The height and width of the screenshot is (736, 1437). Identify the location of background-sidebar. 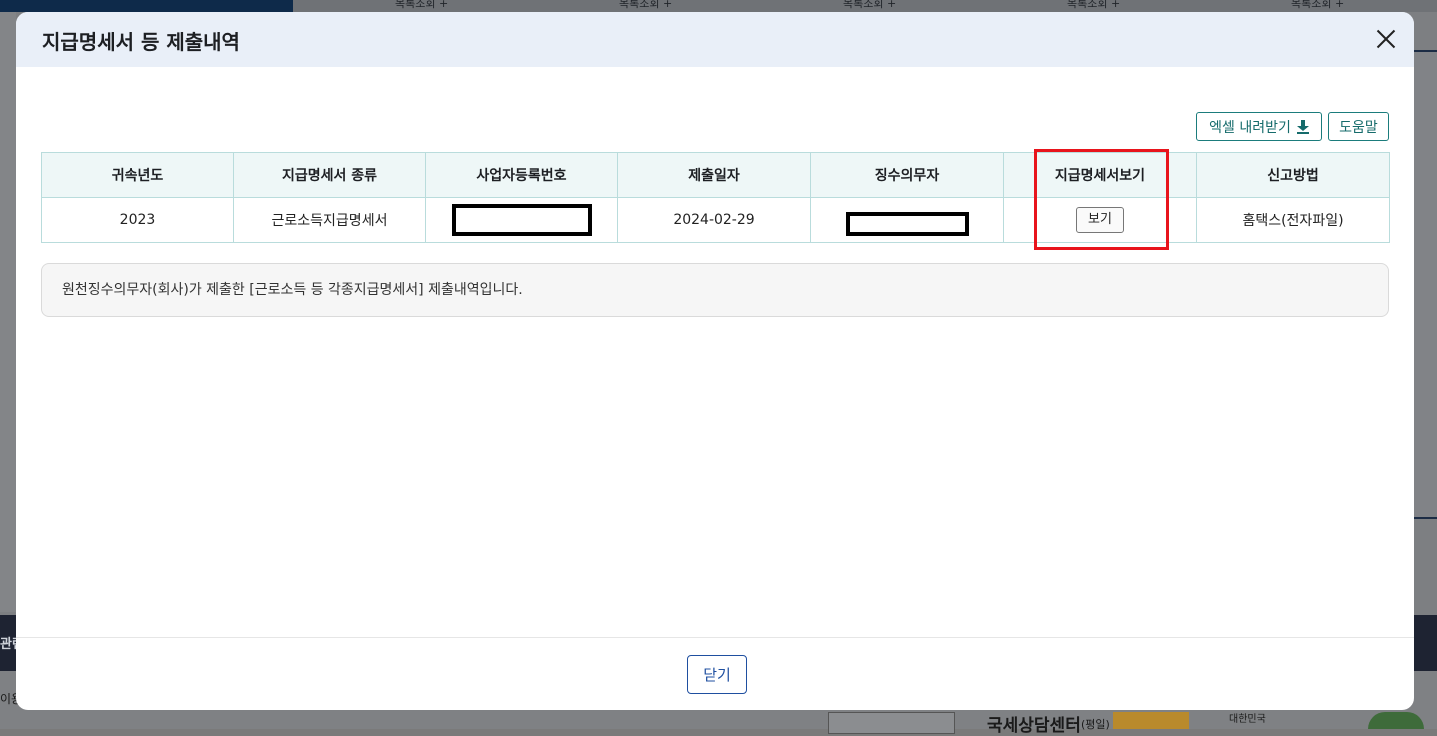
(8, 312).